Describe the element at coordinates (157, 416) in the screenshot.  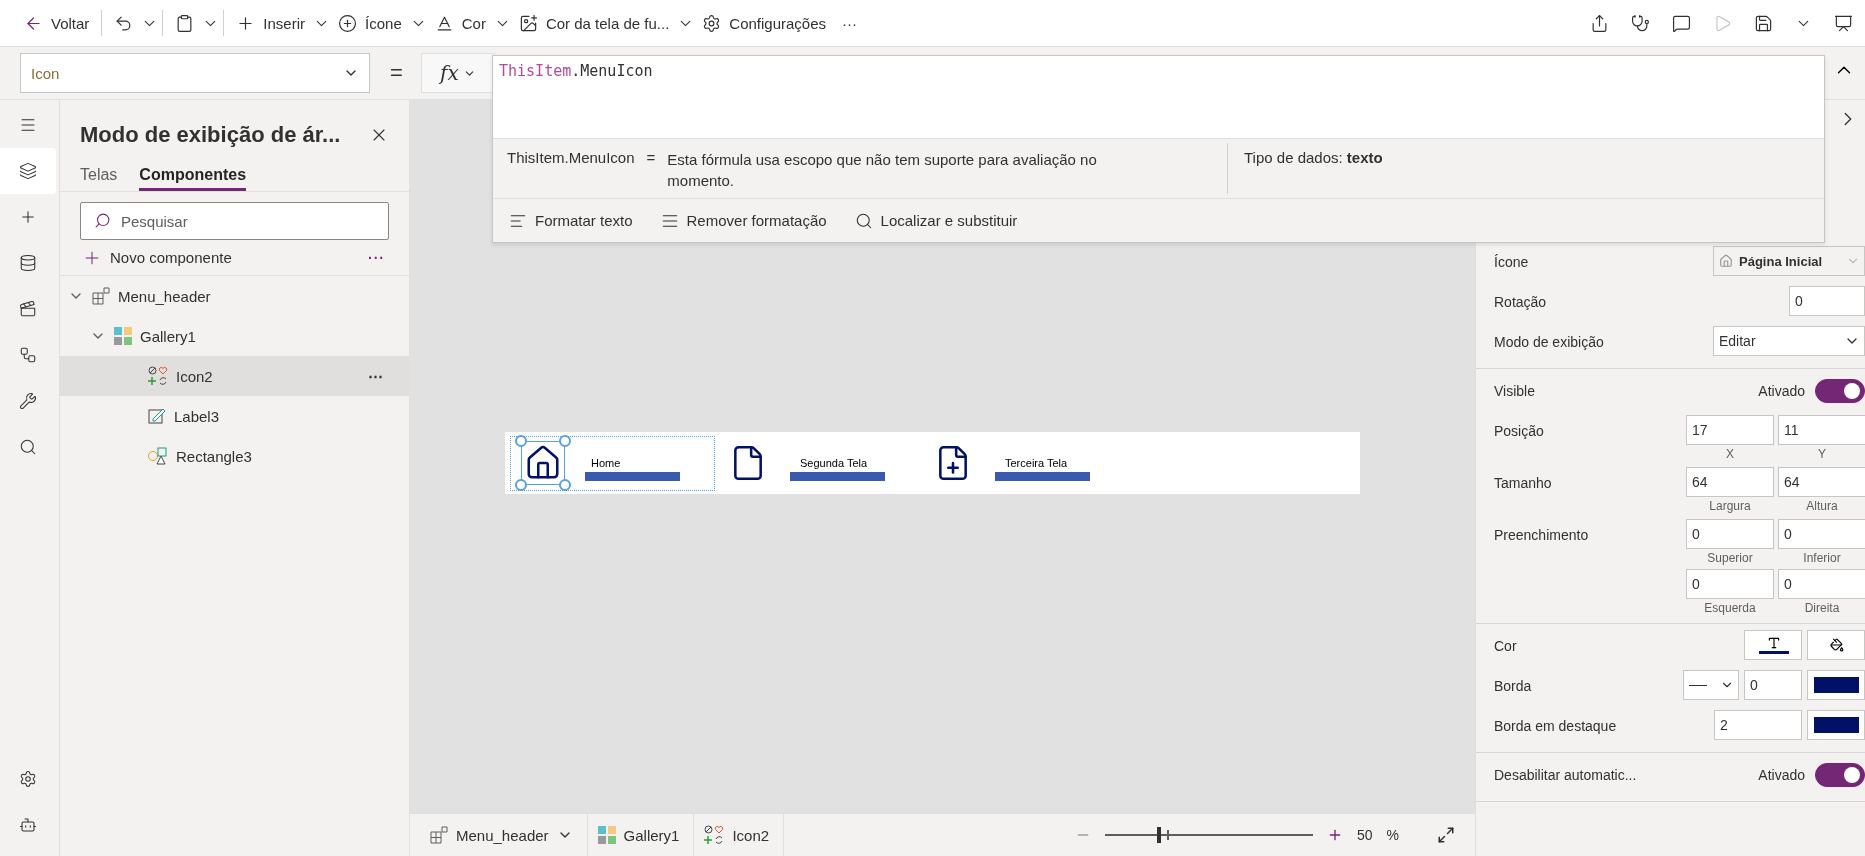
I see `label-icon` at that location.